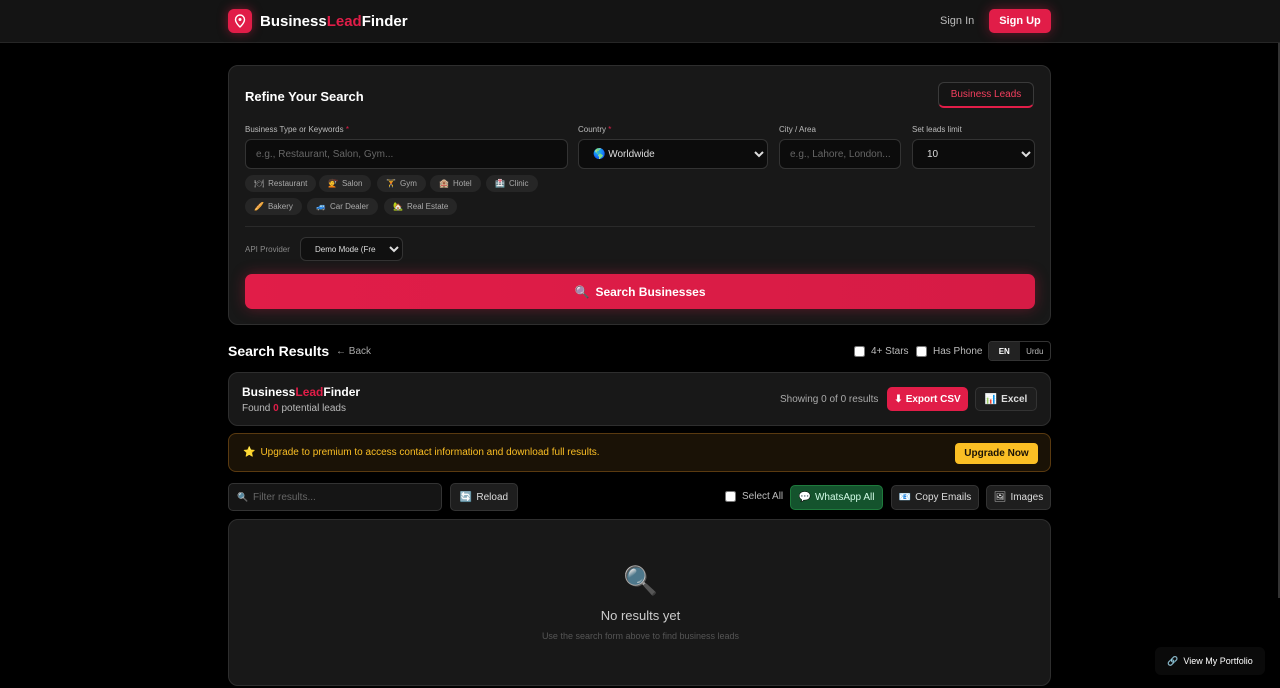 The image size is (1280, 688). Describe the element at coordinates (840, 154) in the screenshot. I see `city-input` at that location.